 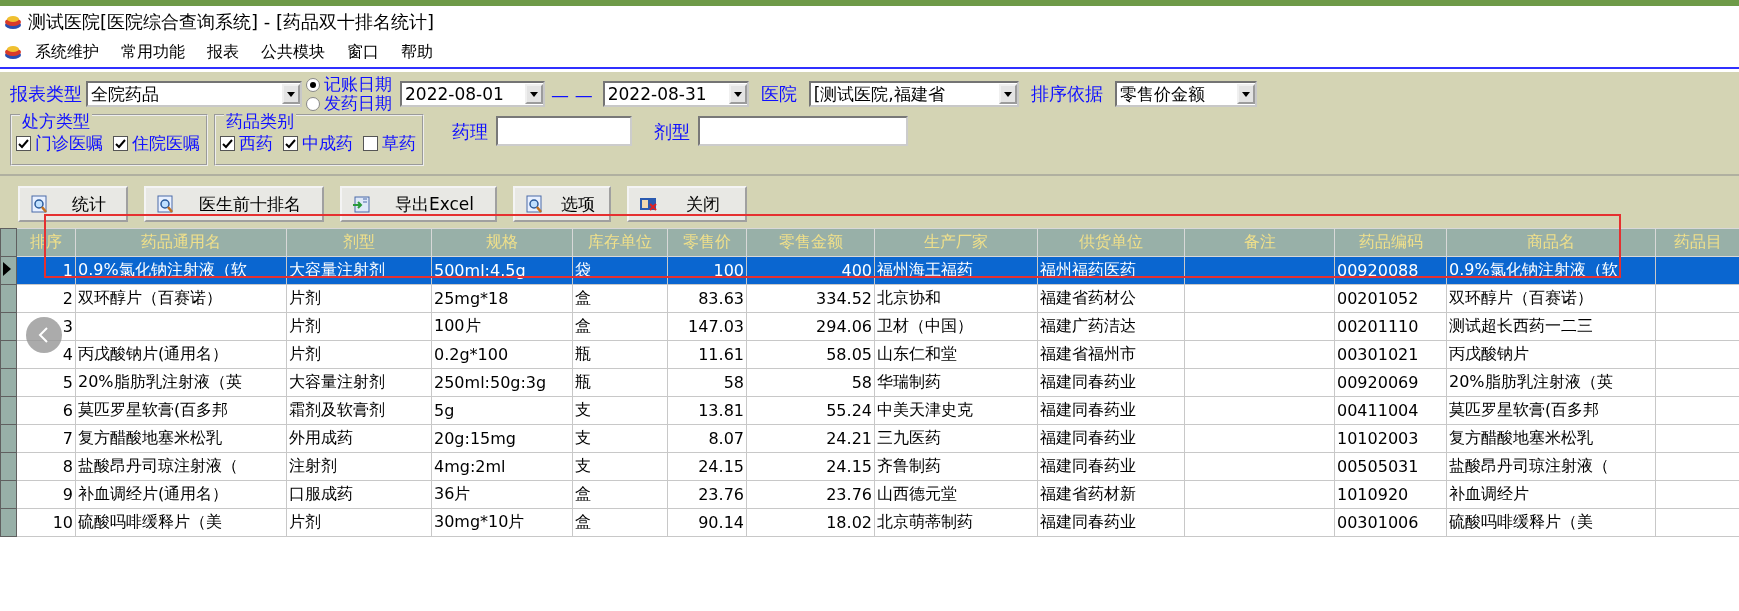 What do you see at coordinates (417, 52) in the screenshot?
I see `menu-item: 帮助` at bounding box center [417, 52].